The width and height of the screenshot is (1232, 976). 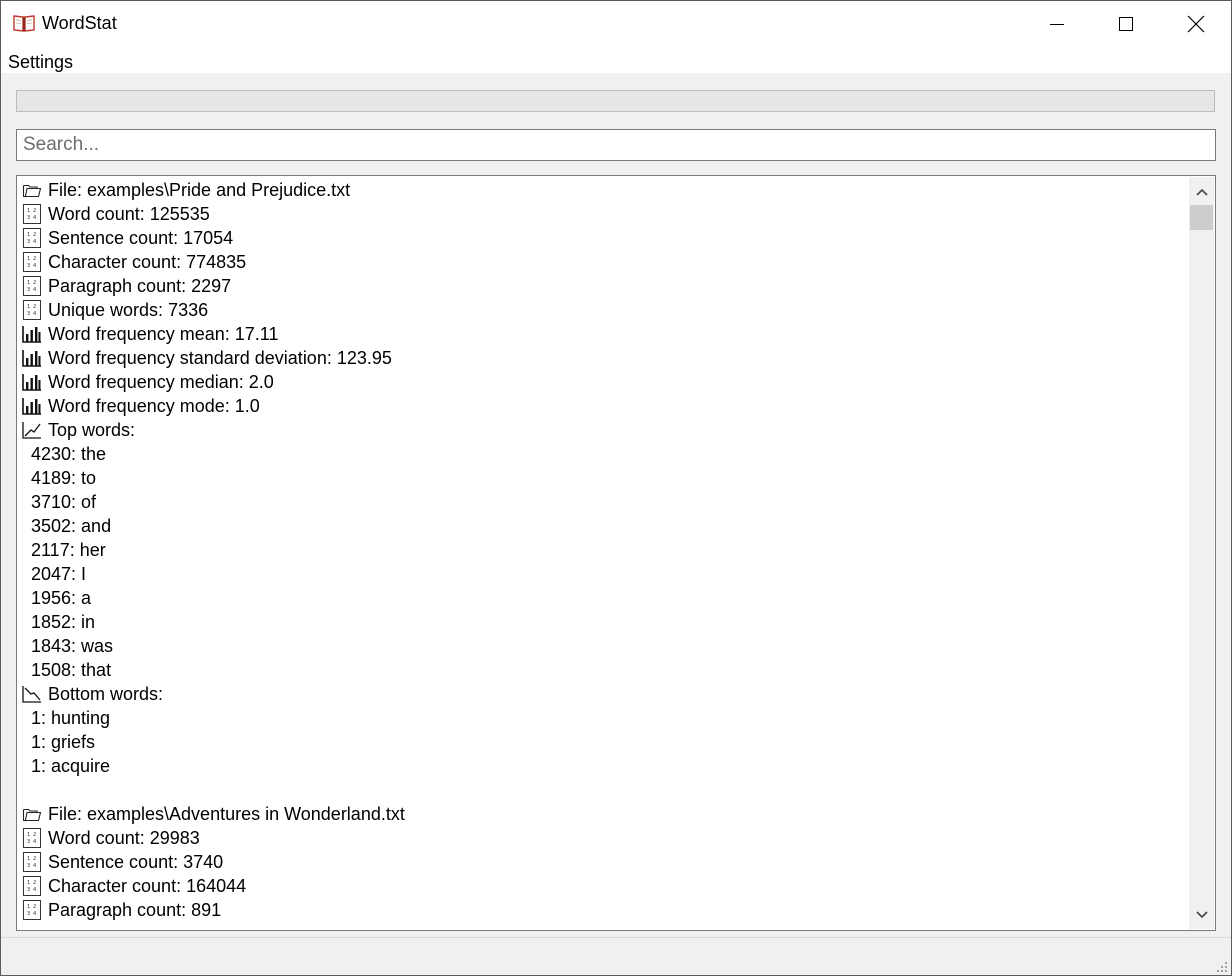 I want to click on node-label: 4189: to, so click(x=64, y=478).